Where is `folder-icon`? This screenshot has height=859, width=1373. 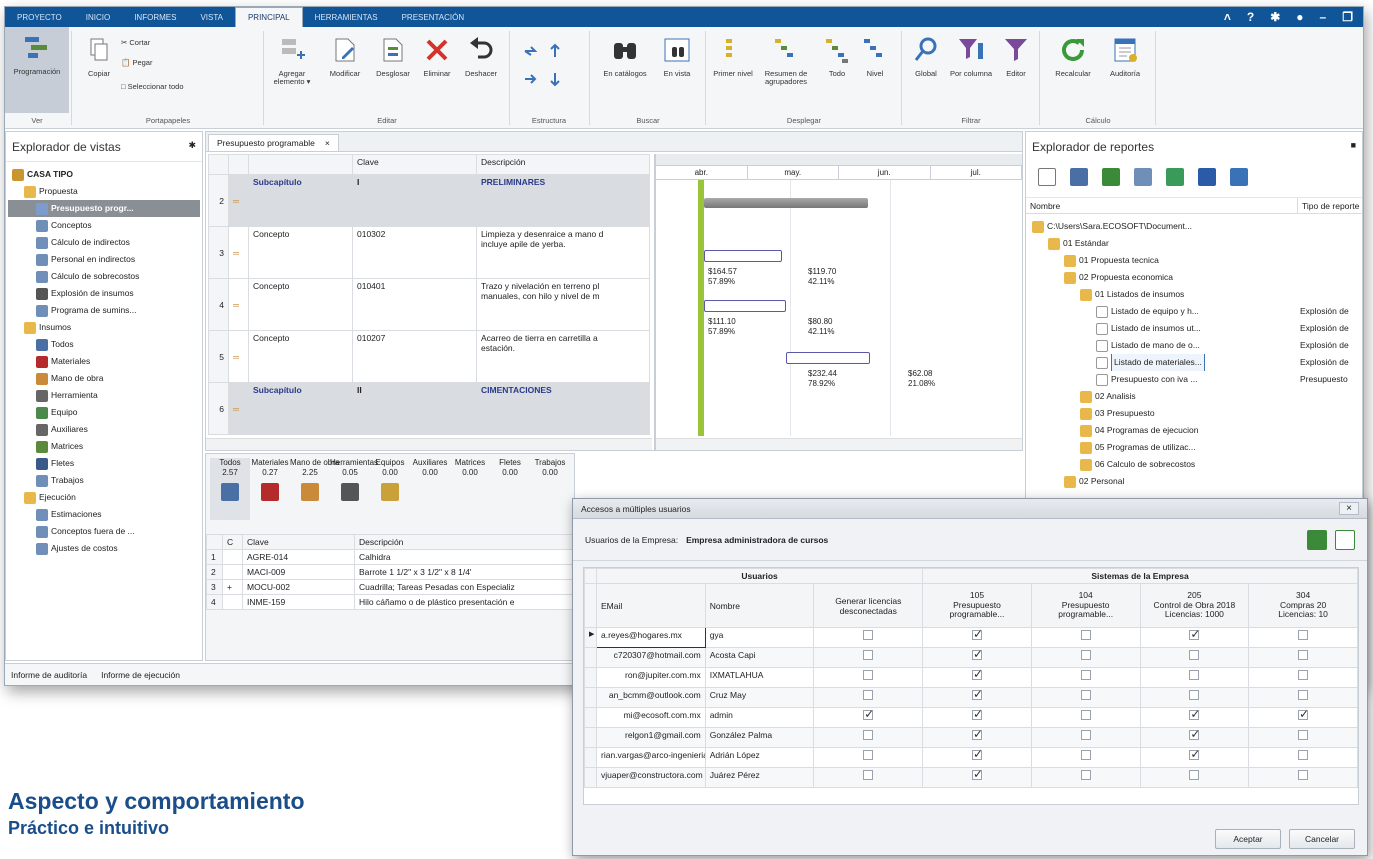
folder-icon is located at coordinates (1239, 177).